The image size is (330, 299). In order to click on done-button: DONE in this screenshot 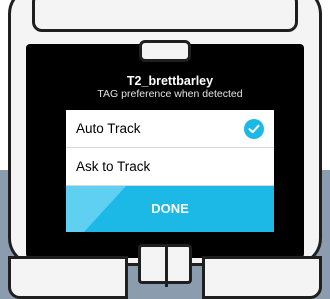, I will do `click(170, 209)`.